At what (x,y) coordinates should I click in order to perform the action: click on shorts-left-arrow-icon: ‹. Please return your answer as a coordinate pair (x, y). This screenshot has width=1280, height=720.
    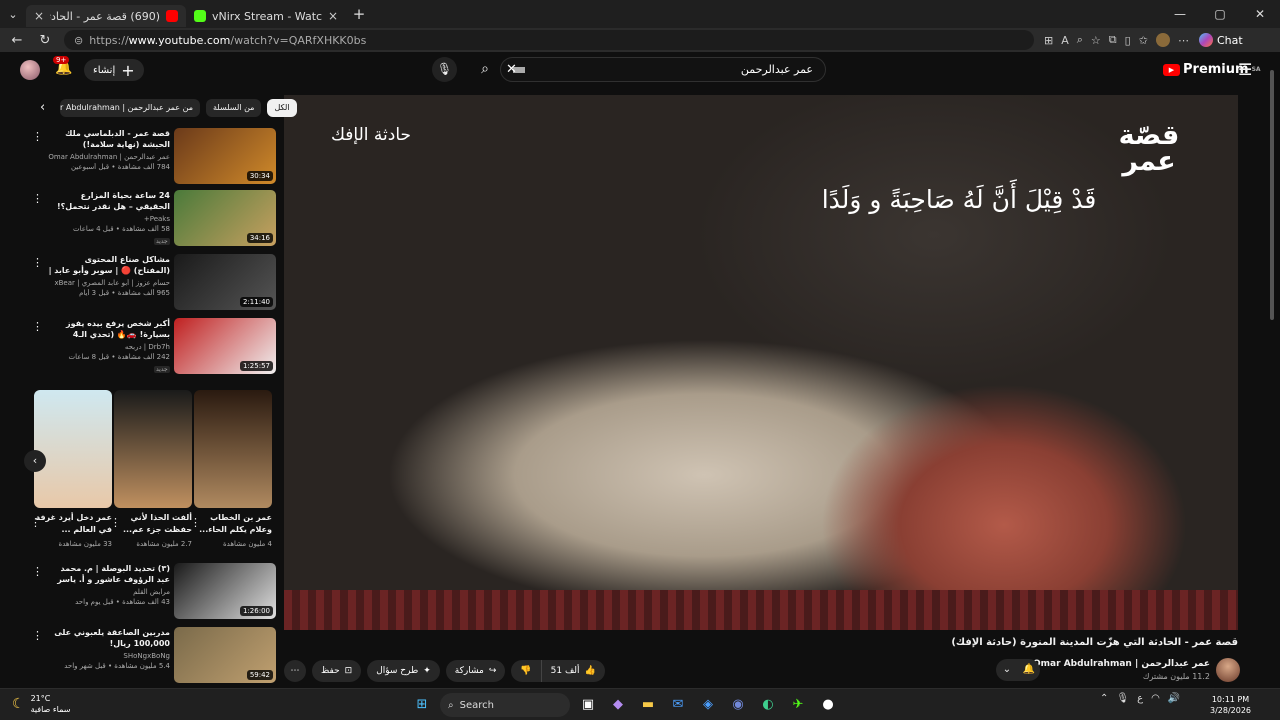
    Looking at the image, I should click on (35, 461).